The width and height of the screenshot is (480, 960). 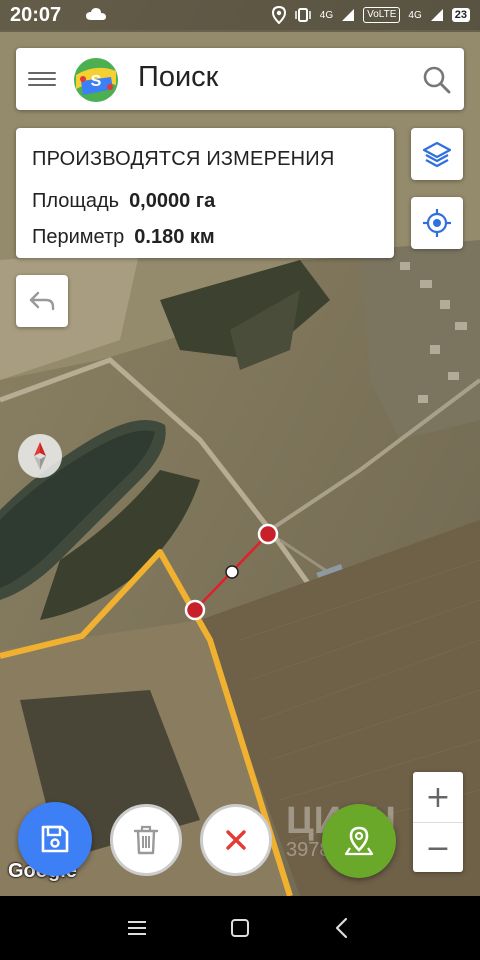 I want to click on system-nav-bar, so click(x=240, y=928).